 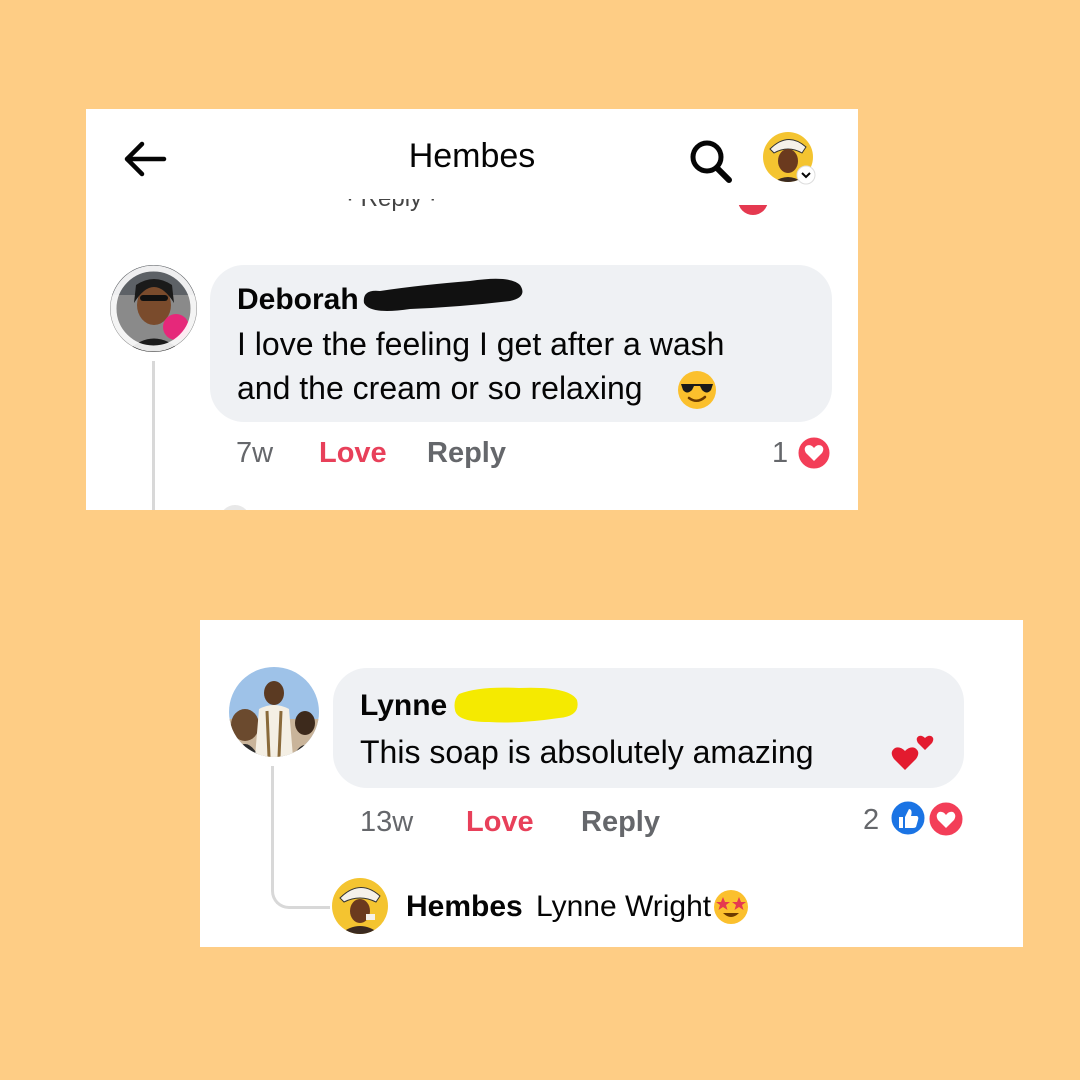 I want to click on reaction-count: 1, so click(x=780, y=453).